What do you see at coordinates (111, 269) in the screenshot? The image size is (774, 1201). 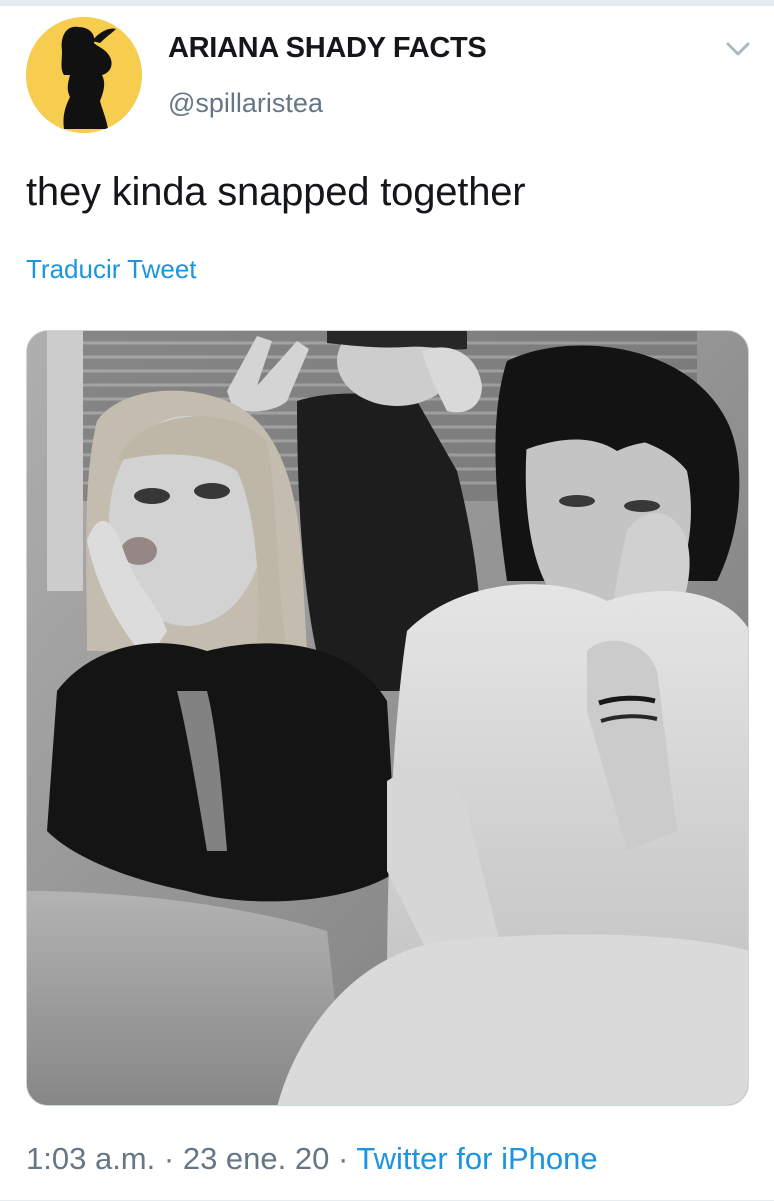 I see `translate-tweet-link: Traducir Tweet` at bounding box center [111, 269].